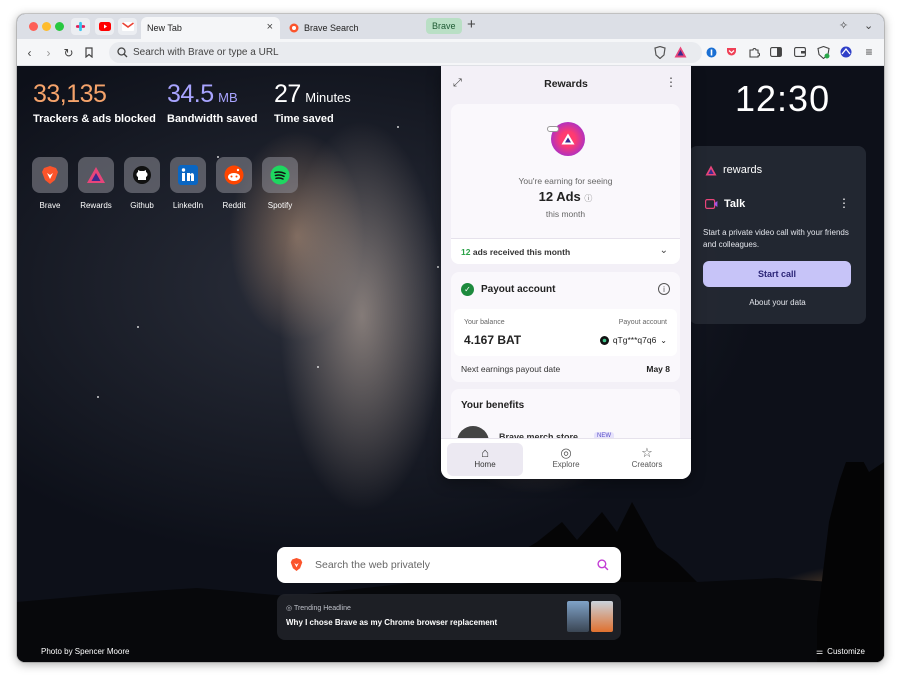 Image resolution: width=900 pixels, height=679 pixels. What do you see at coordinates (33, 26) in the screenshot?
I see `close-window-button` at bounding box center [33, 26].